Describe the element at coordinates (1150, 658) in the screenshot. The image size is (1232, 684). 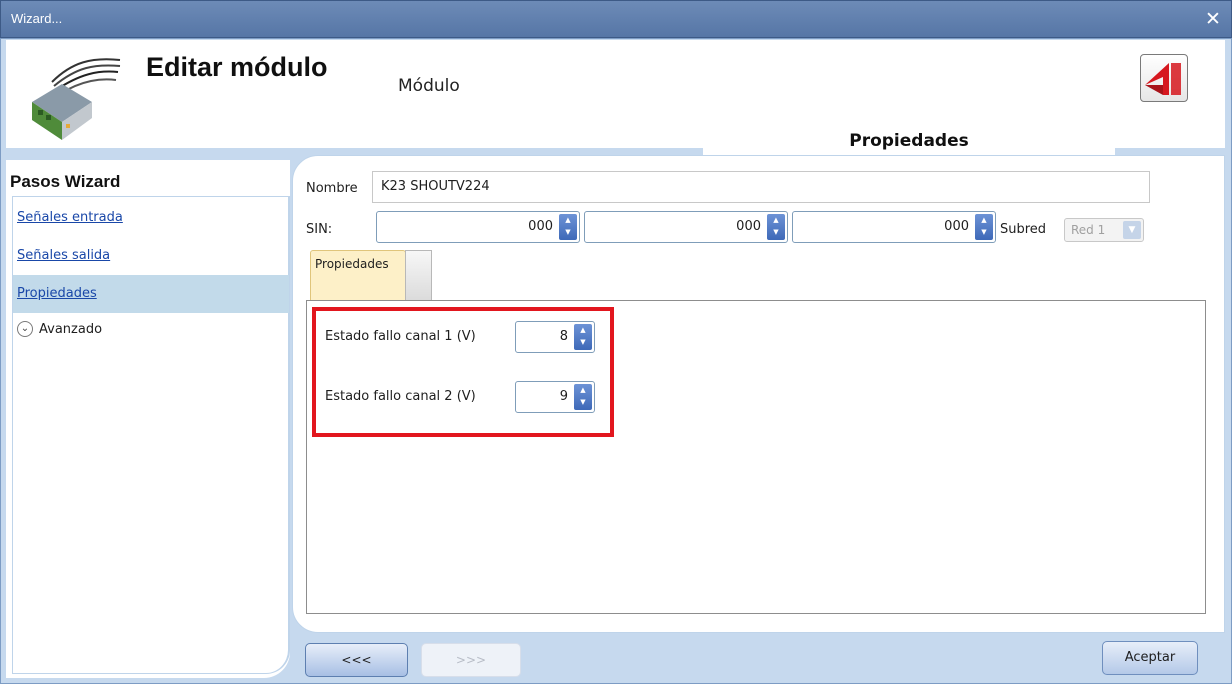
I see `accept-button: Aceptar` at that location.